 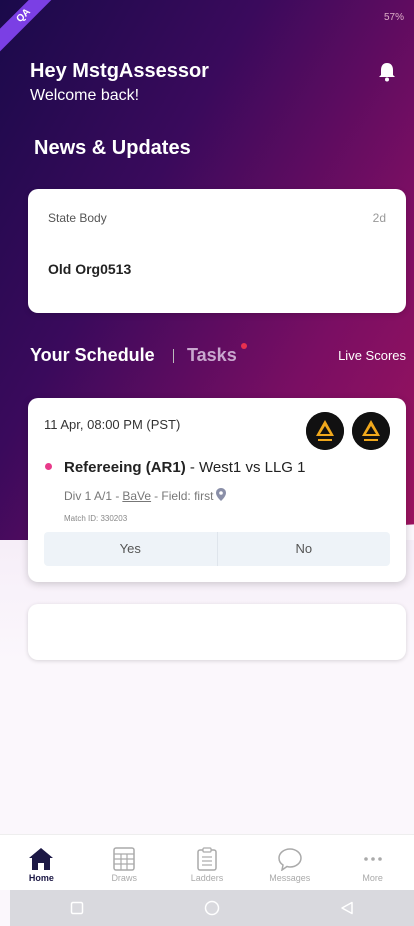 I want to click on schedule-tabs: Your Schedule Tasks Live Scores, so click(x=220, y=357).